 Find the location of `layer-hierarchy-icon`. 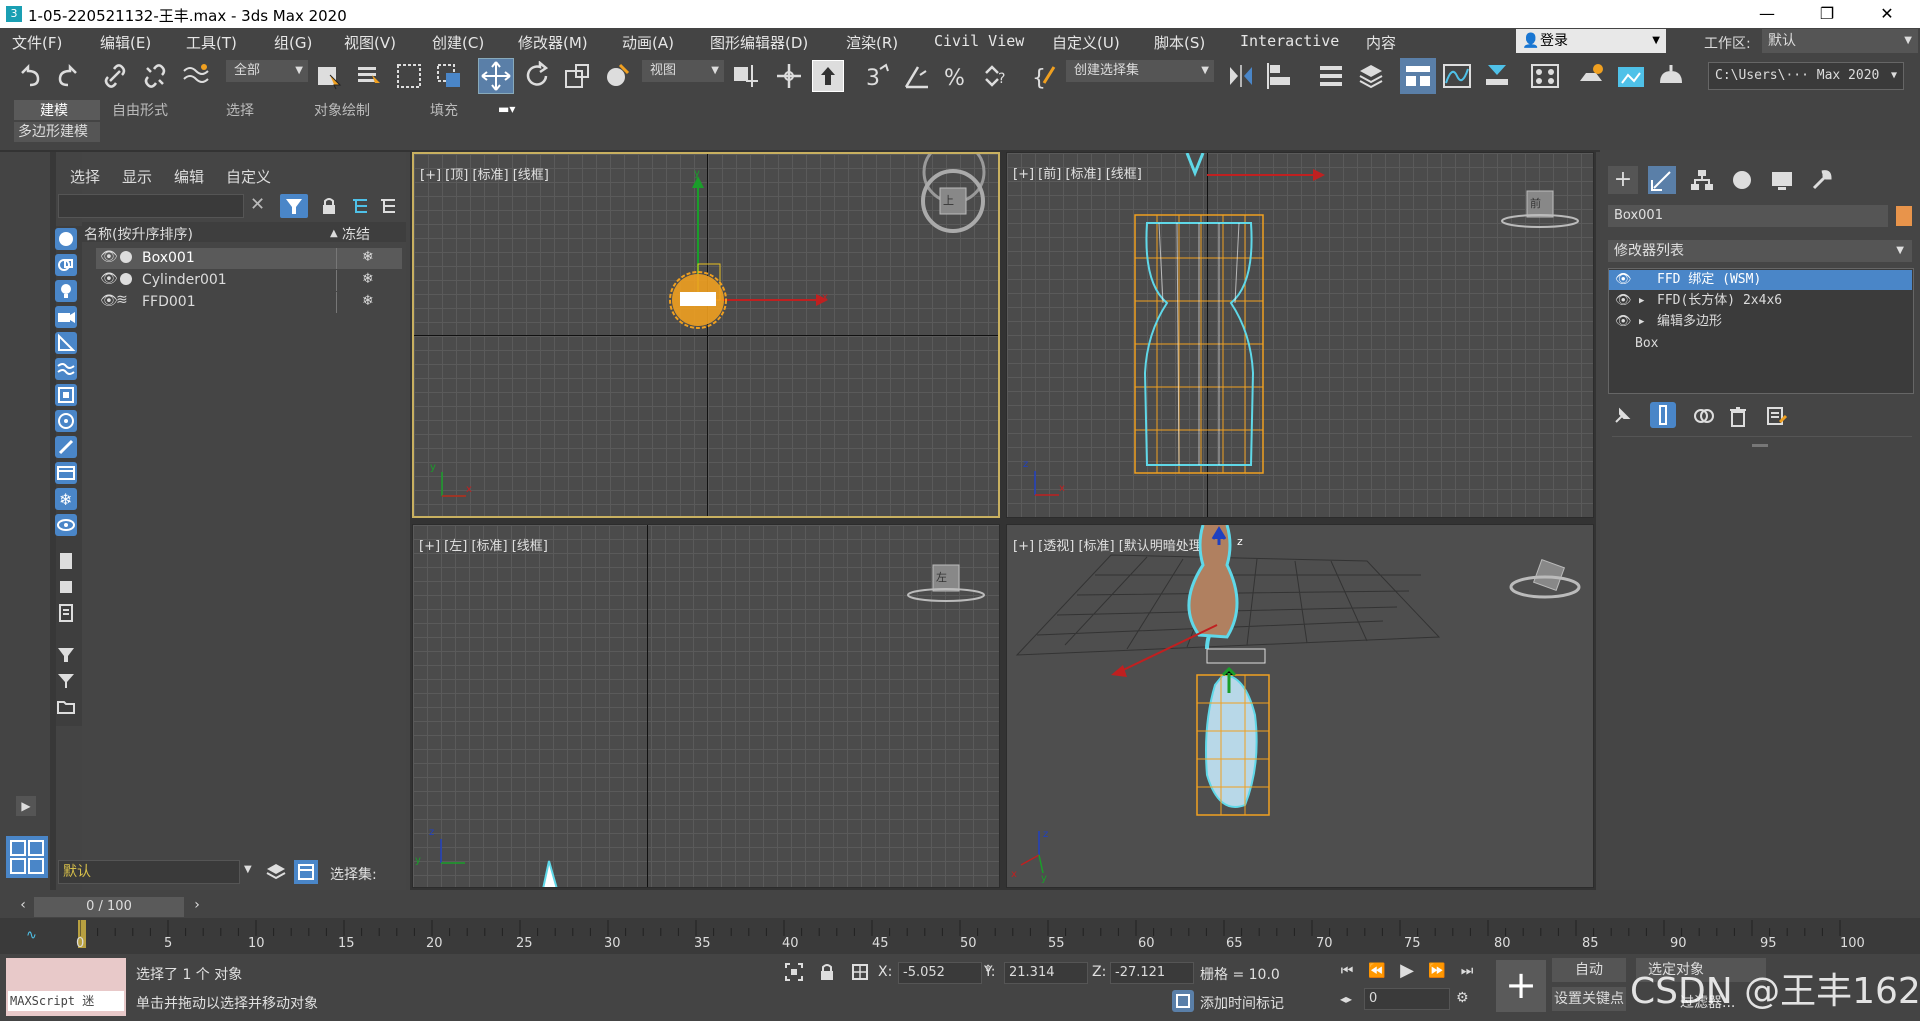

layer-hierarchy-icon is located at coordinates (388, 206).